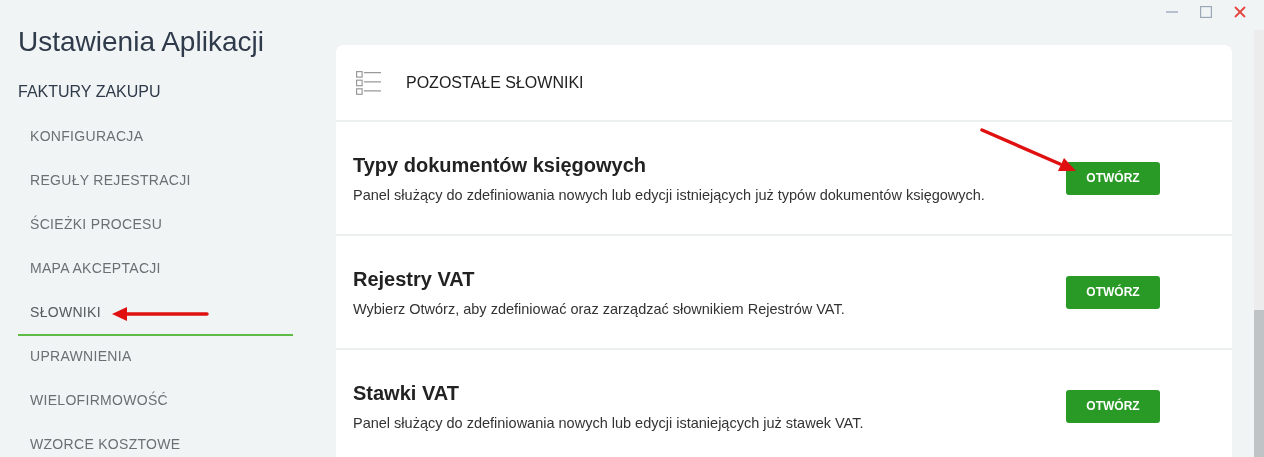 The width and height of the screenshot is (1264, 457). What do you see at coordinates (495, 82) in the screenshot?
I see `panel-title: POZOSTAŁE SŁOWNIKI` at bounding box center [495, 82].